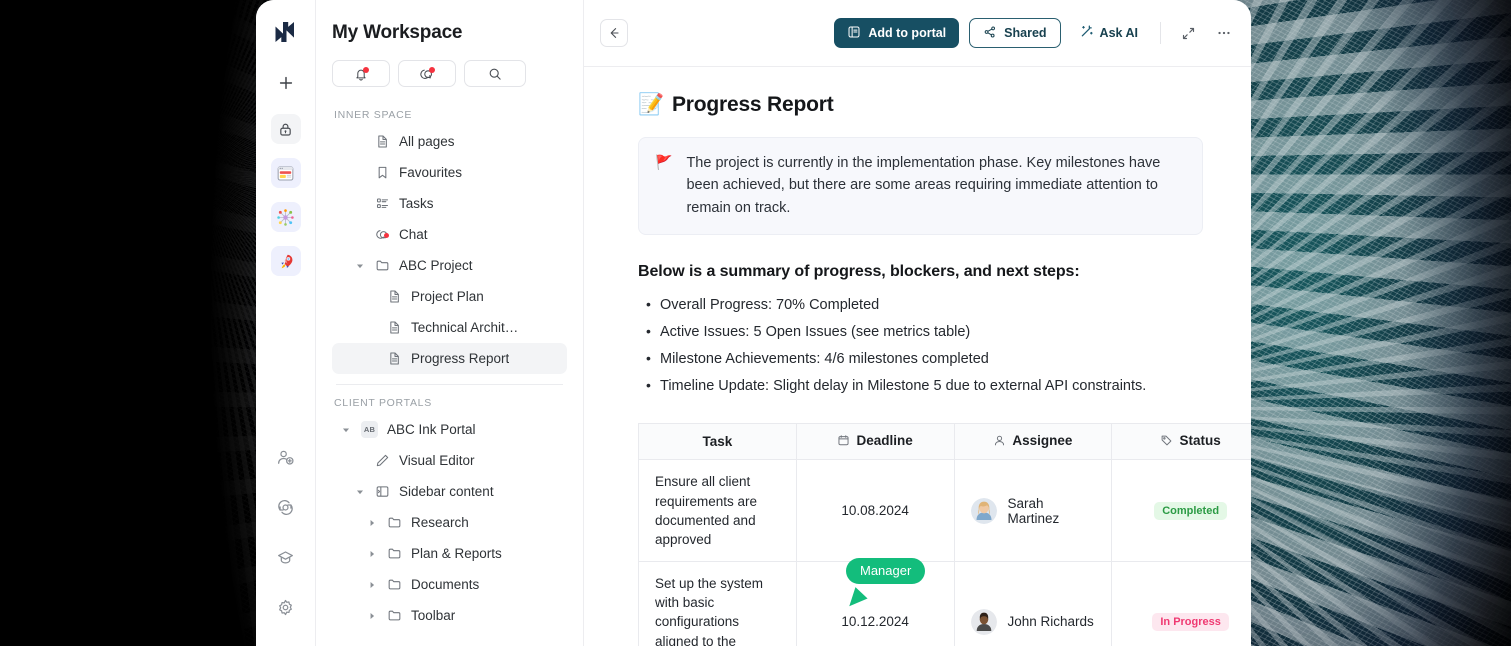  I want to click on cell-deadline: 10.08.2024, so click(875, 511).